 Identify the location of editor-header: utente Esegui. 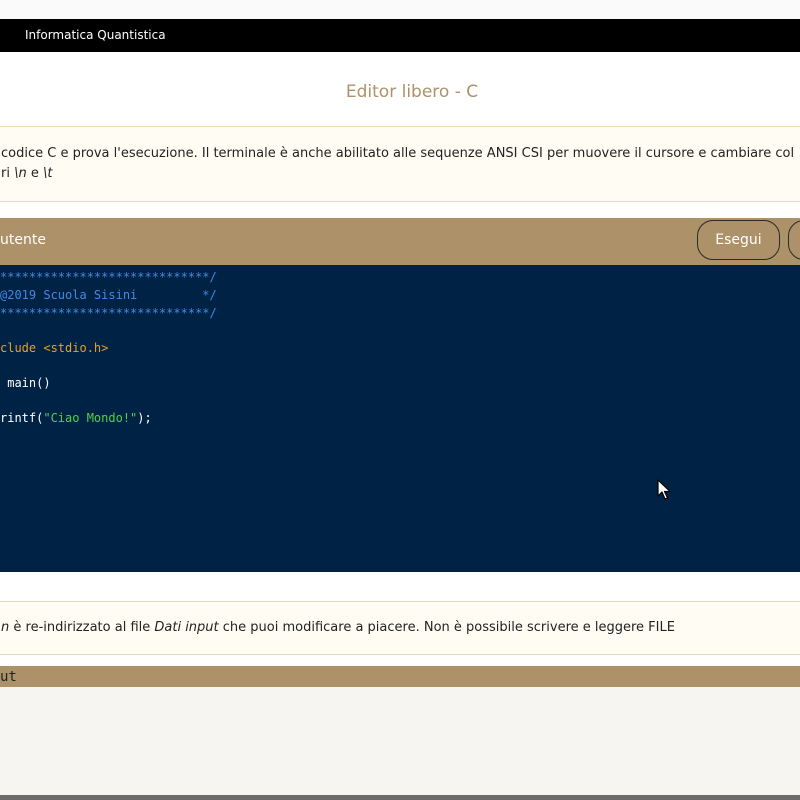
(400, 241).